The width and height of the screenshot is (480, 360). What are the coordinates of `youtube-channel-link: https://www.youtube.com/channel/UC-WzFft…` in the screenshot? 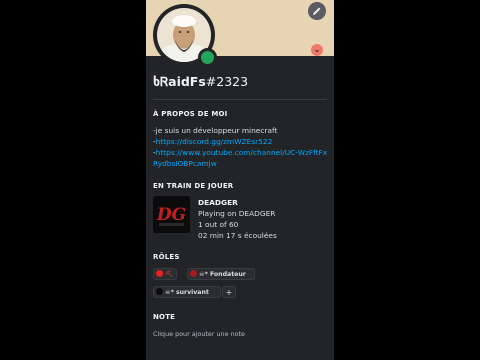 It's located at (240, 158).